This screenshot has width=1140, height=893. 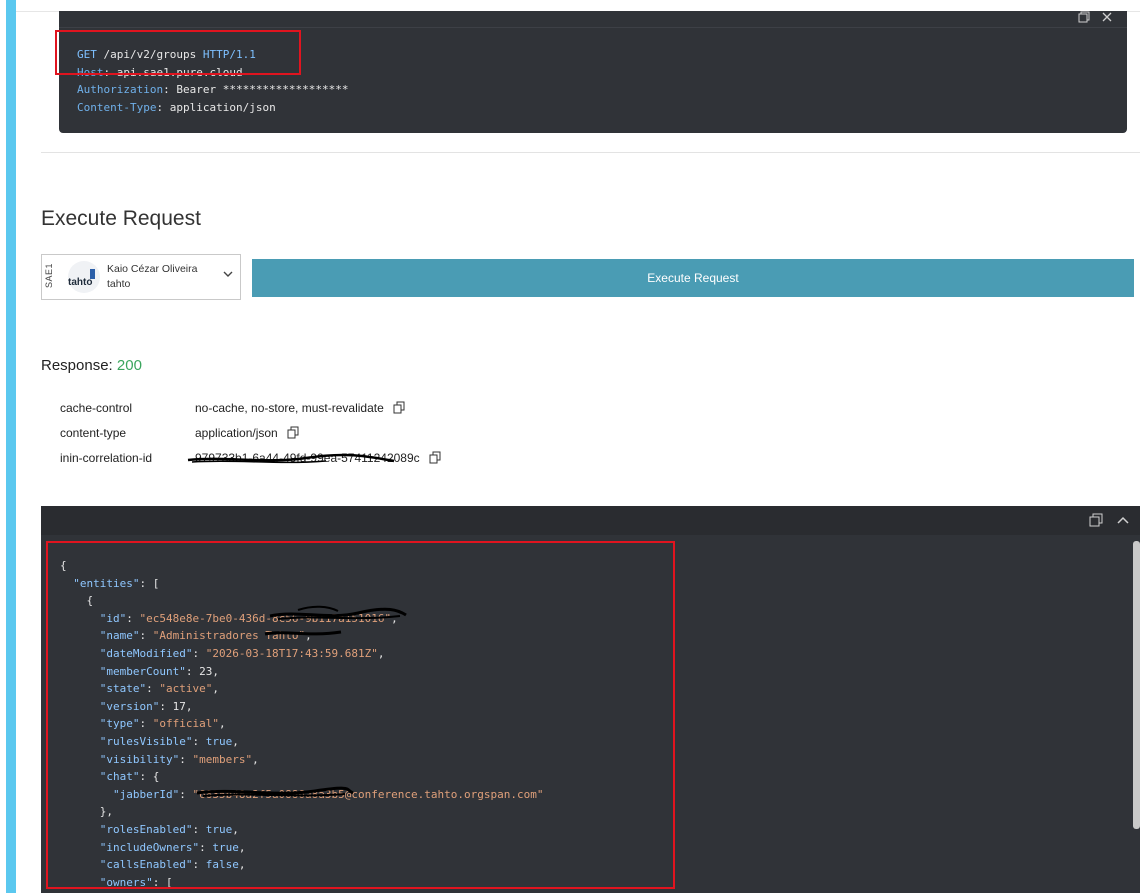 What do you see at coordinates (119, 777) in the screenshot?
I see `json-key: "chat"` at bounding box center [119, 777].